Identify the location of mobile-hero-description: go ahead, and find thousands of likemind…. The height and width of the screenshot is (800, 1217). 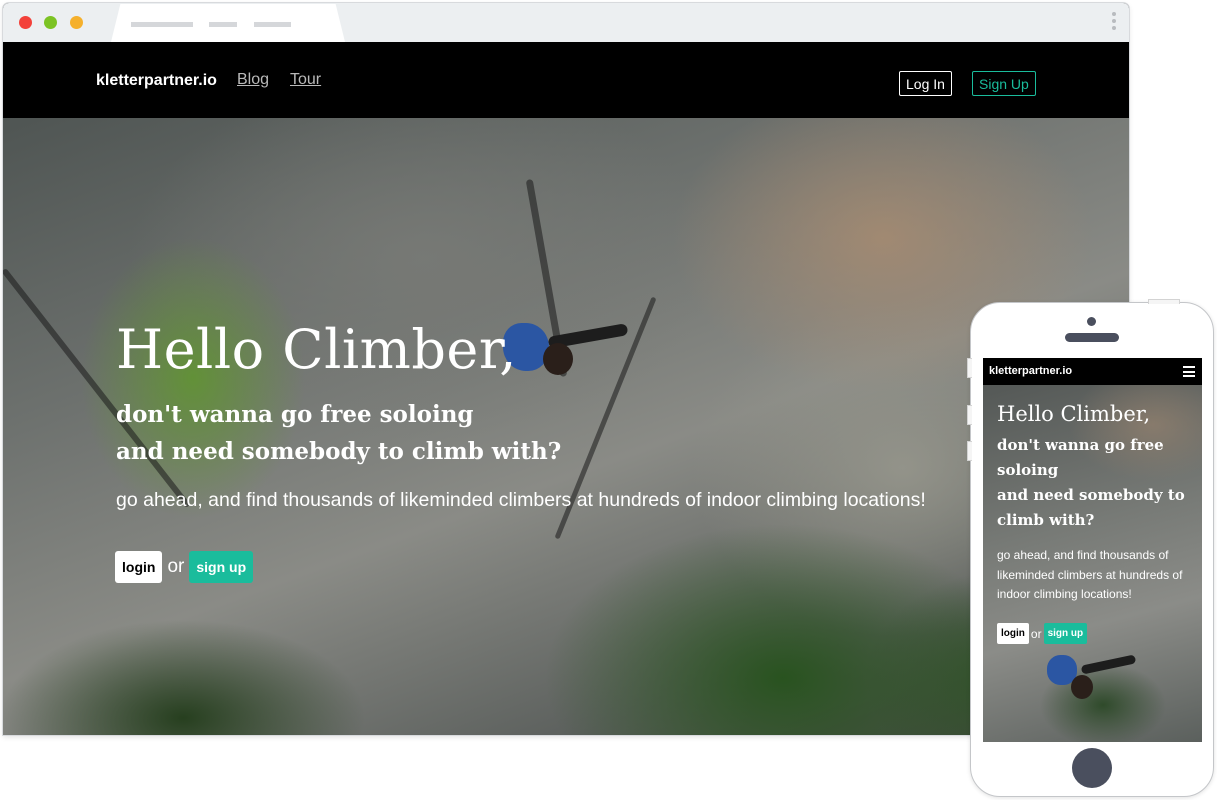
(1090, 574).